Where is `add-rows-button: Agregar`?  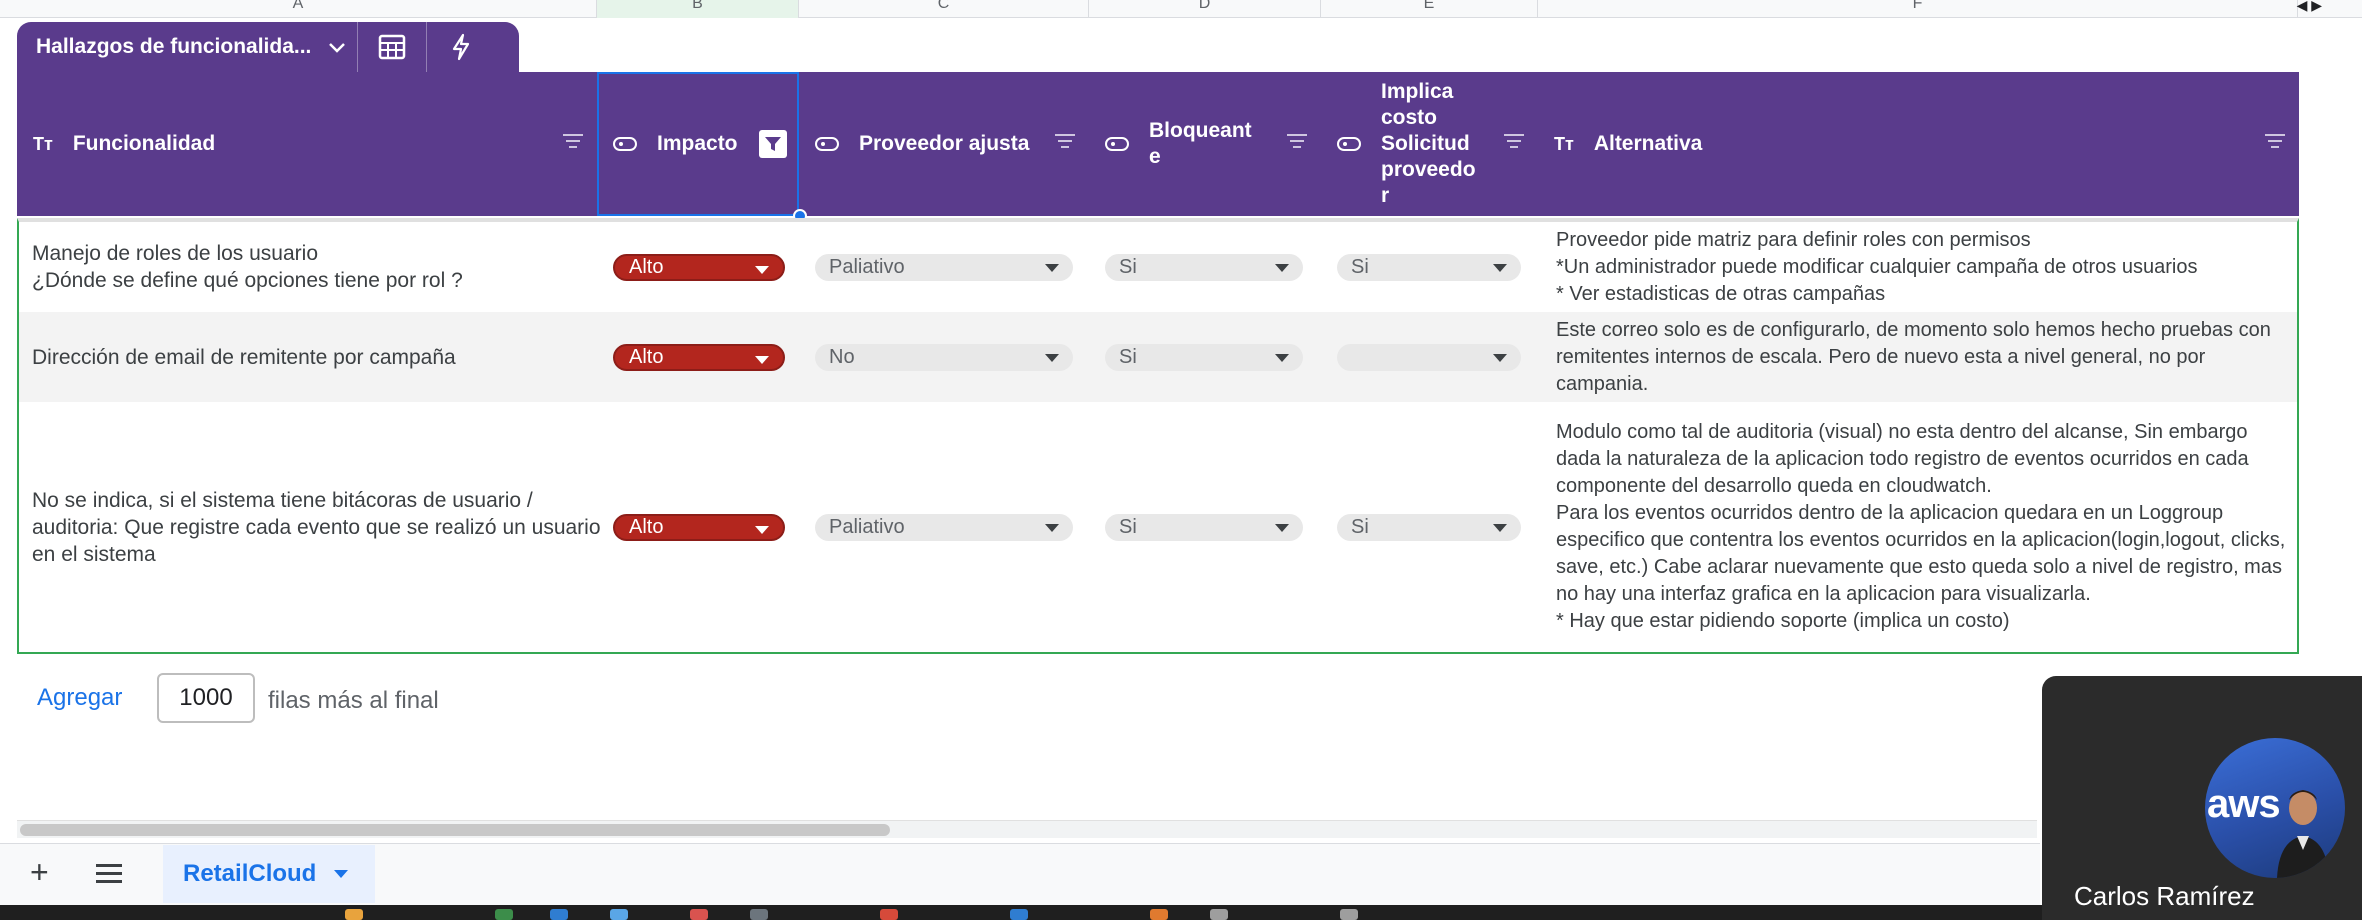
add-rows-button: Agregar is located at coordinates (79, 698).